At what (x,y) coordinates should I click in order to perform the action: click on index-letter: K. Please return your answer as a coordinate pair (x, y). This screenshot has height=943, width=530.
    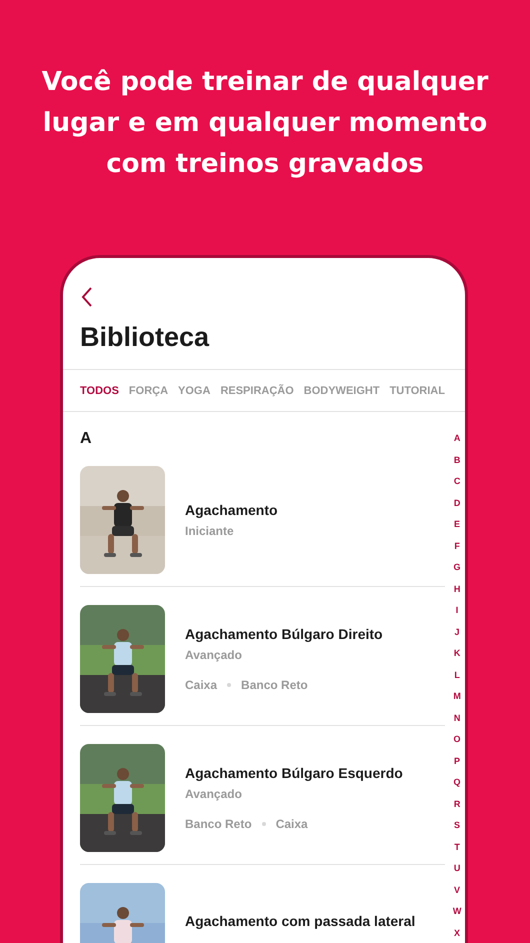
    Looking at the image, I should click on (457, 653).